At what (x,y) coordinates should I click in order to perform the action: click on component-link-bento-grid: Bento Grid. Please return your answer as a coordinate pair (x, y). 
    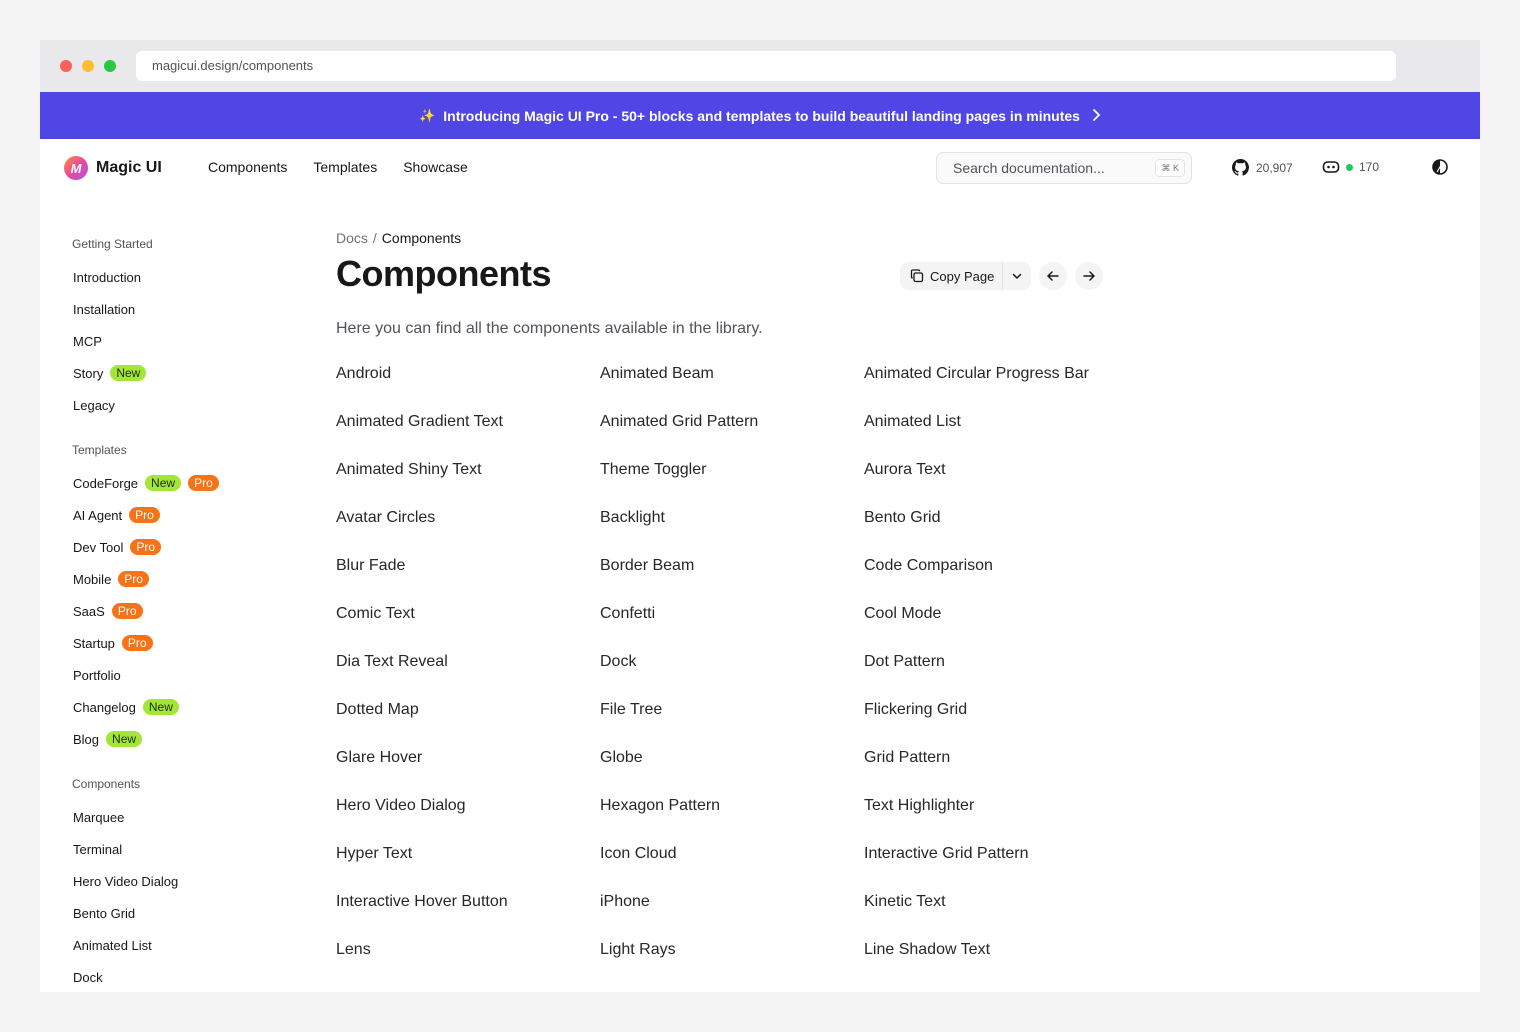
    Looking at the image, I should click on (996, 530).